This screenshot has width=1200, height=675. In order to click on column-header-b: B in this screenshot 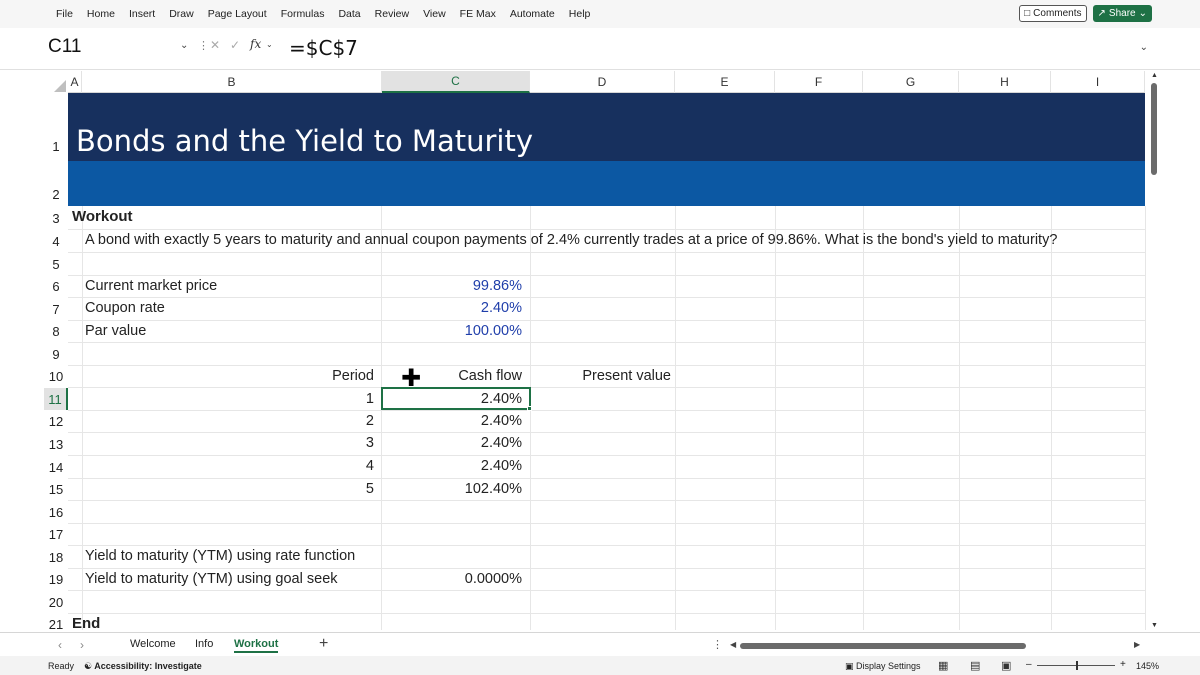, I will do `click(232, 82)`.